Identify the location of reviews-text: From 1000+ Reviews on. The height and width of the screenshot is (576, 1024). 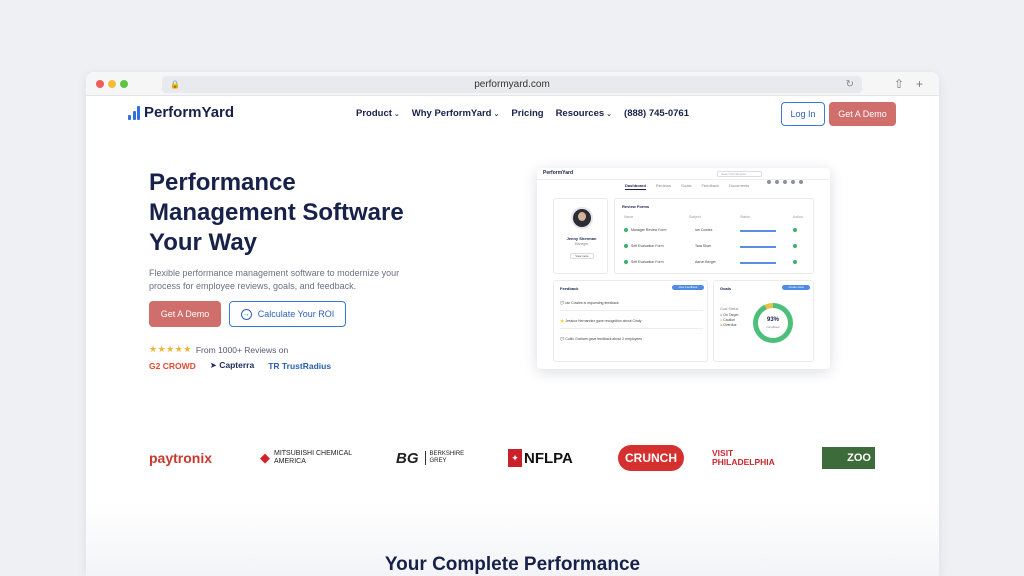
(242, 349).